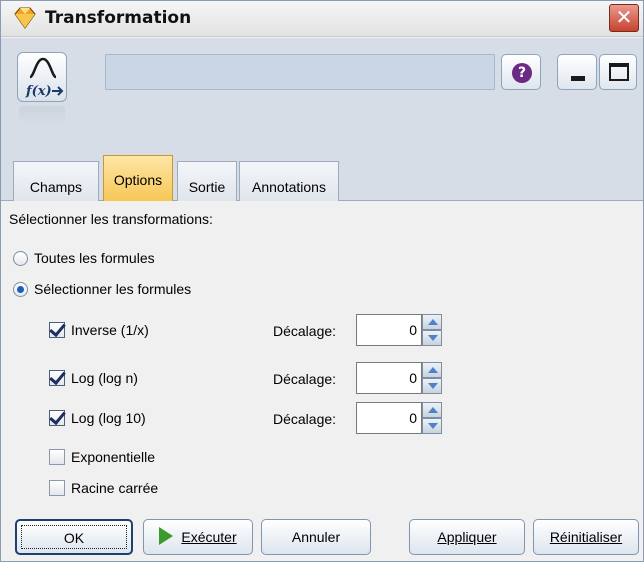  Describe the element at coordinates (111, 219) in the screenshot. I see `select-transformations-label: Sélectionner les transformations:` at that location.